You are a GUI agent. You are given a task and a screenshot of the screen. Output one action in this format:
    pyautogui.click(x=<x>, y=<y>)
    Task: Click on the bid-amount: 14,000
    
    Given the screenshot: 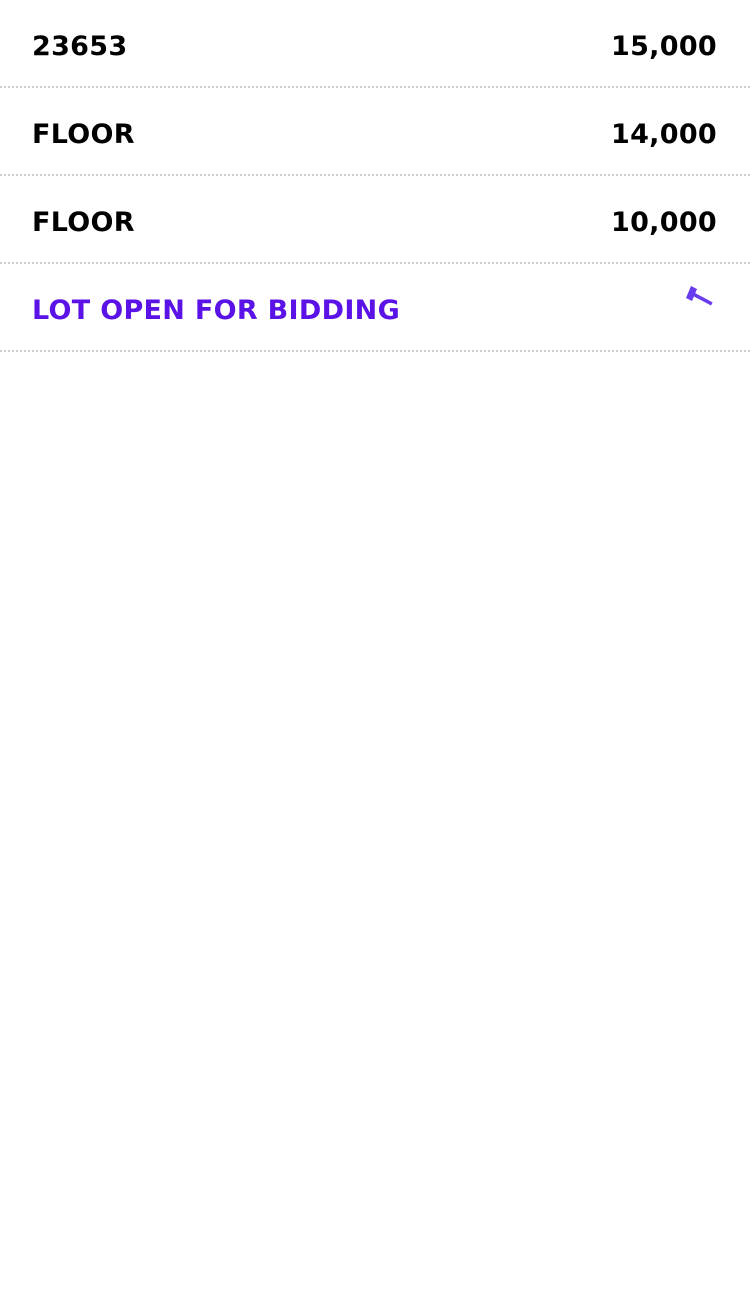 What is the action you would take?
    pyautogui.click(x=664, y=134)
    